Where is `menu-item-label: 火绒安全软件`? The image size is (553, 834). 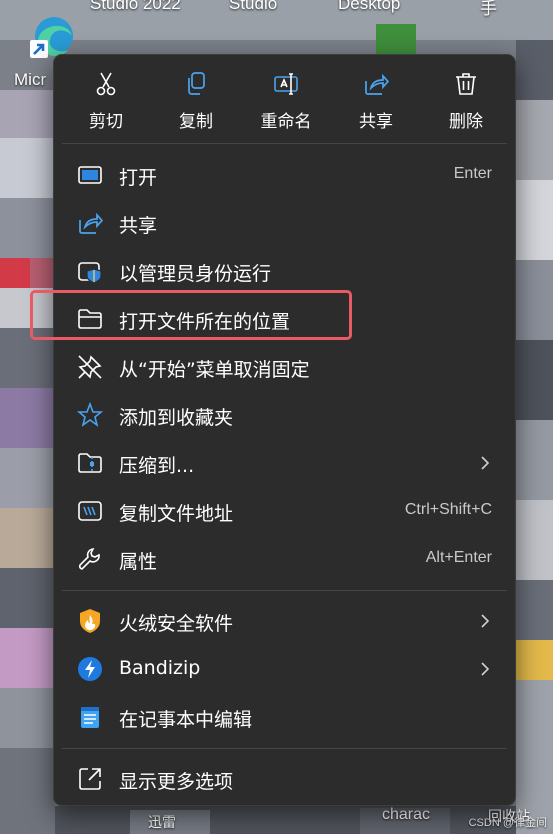
menu-item-label: 火绒安全软件 is located at coordinates (176, 624).